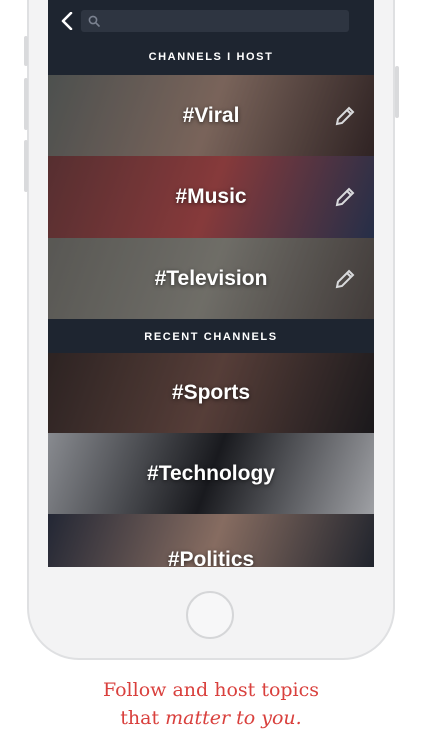  I want to click on caption-line-2: that matter to you., so click(211, 718).